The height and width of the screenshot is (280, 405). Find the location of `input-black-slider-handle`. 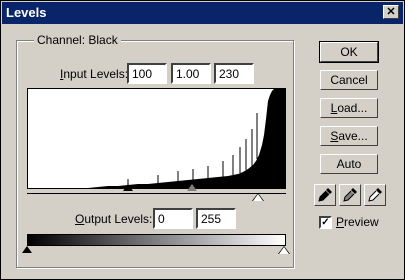

input-black-slider-handle is located at coordinates (128, 187).